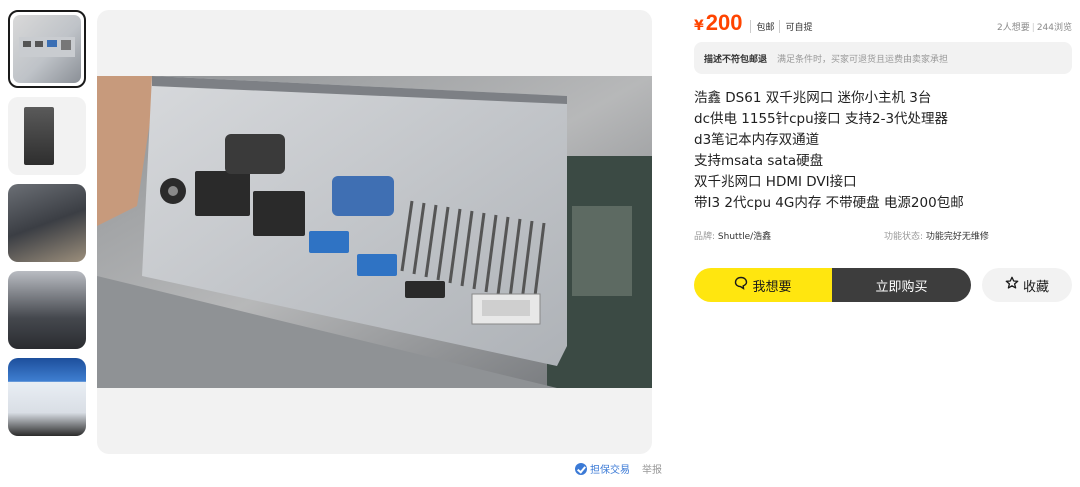  I want to click on item-stats: 2人想要 | 244浏览, so click(1034, 28).